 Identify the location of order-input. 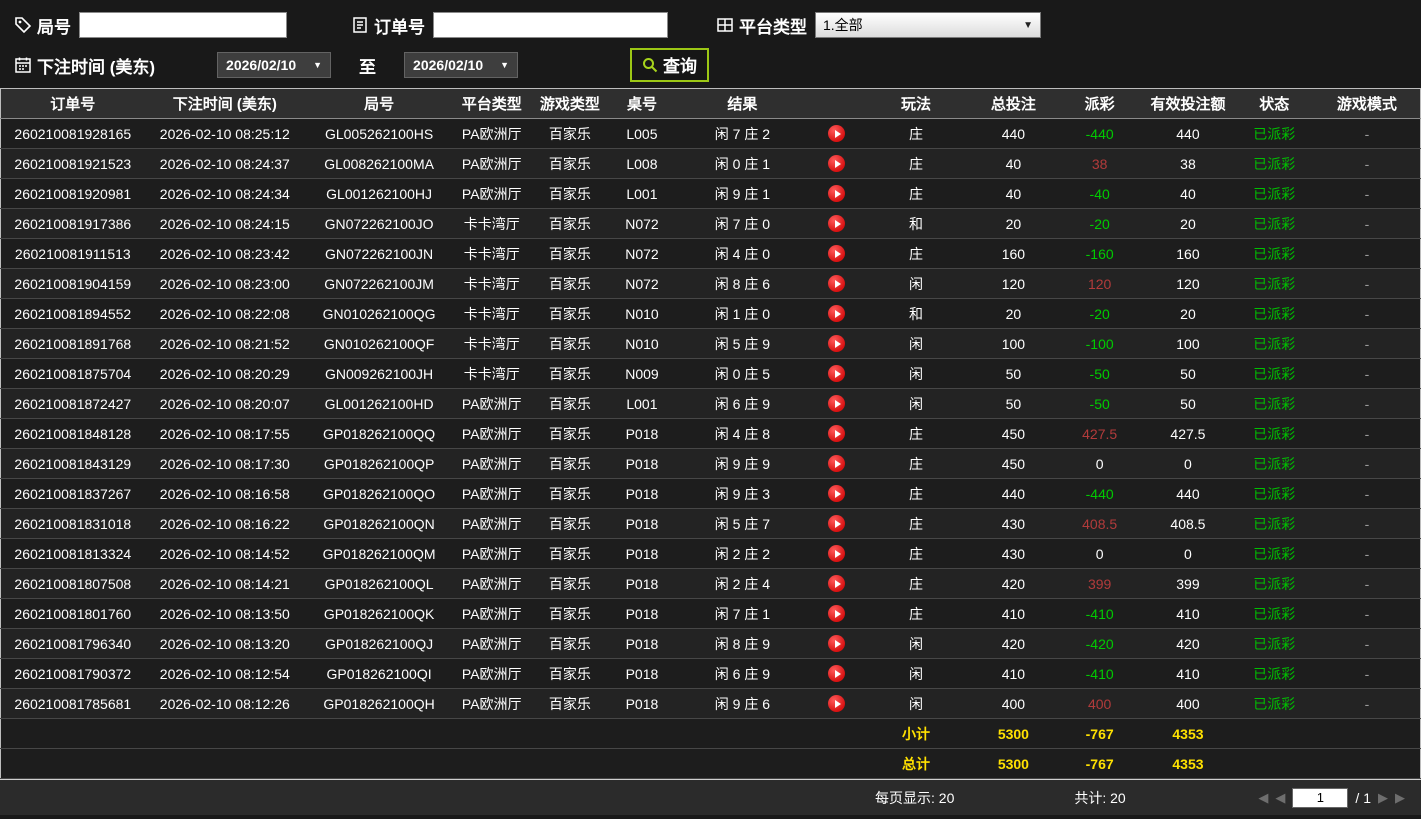
(550, 25).